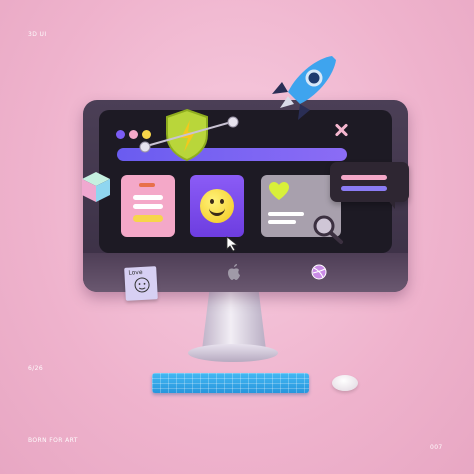 This screenshot has width=474, height=474. I want to click on label-number: 007, so click(436, 447).